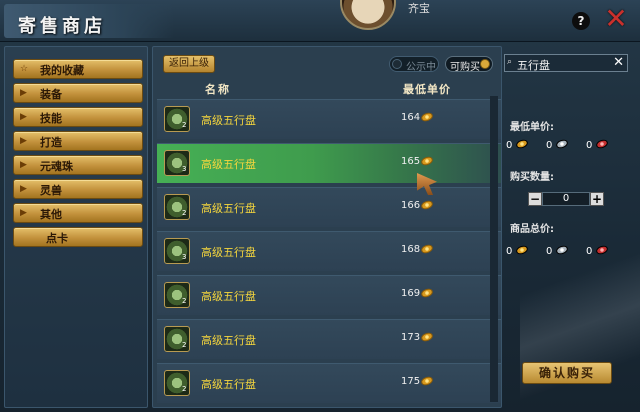 This screenshot has width=640, height=412. I want to click on confirm-purchase-button: 确认购买, so click(567, 373).